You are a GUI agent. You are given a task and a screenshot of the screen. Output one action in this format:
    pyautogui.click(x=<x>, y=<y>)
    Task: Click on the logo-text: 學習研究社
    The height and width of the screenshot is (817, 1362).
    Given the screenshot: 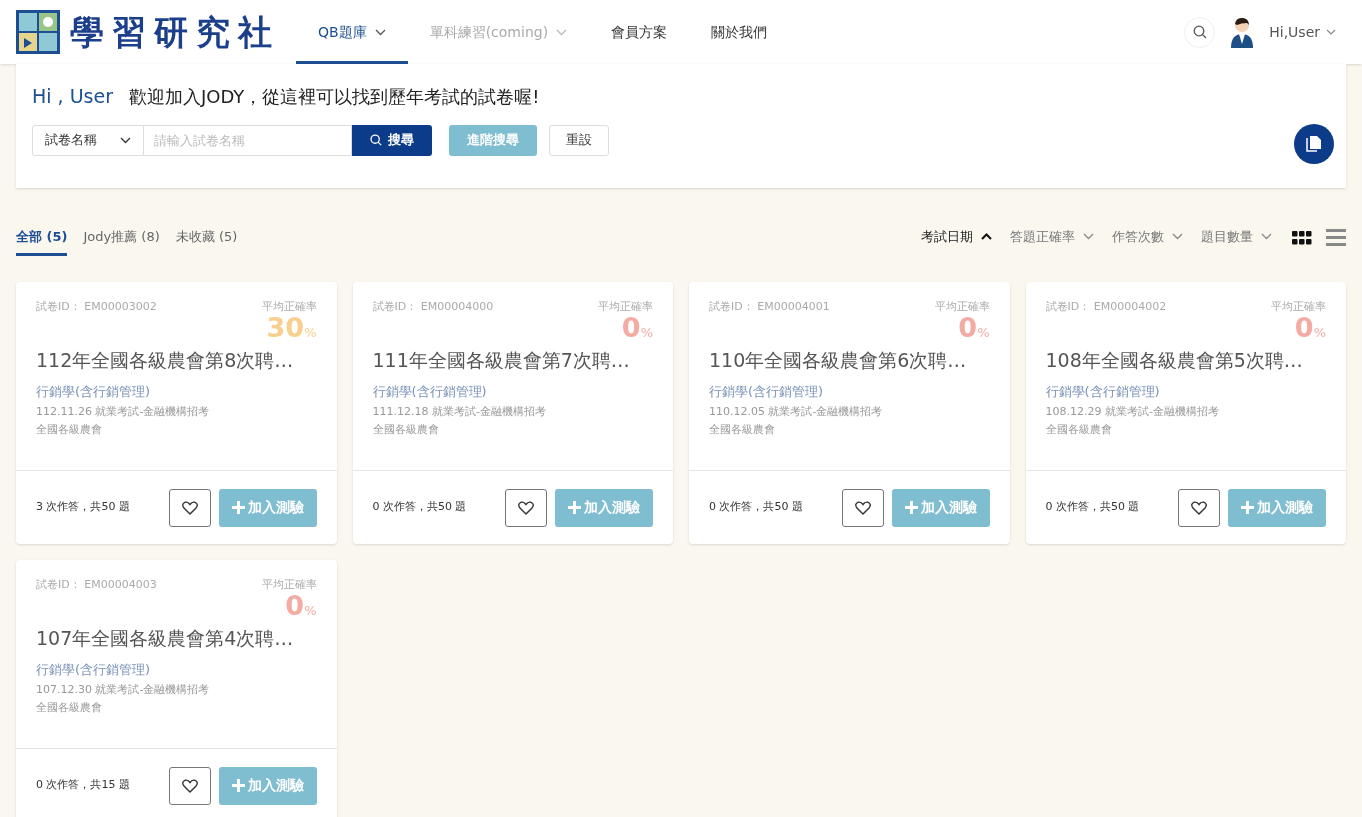 What is the action you would take?
    pyautogui.click(x=175, y=32)
    